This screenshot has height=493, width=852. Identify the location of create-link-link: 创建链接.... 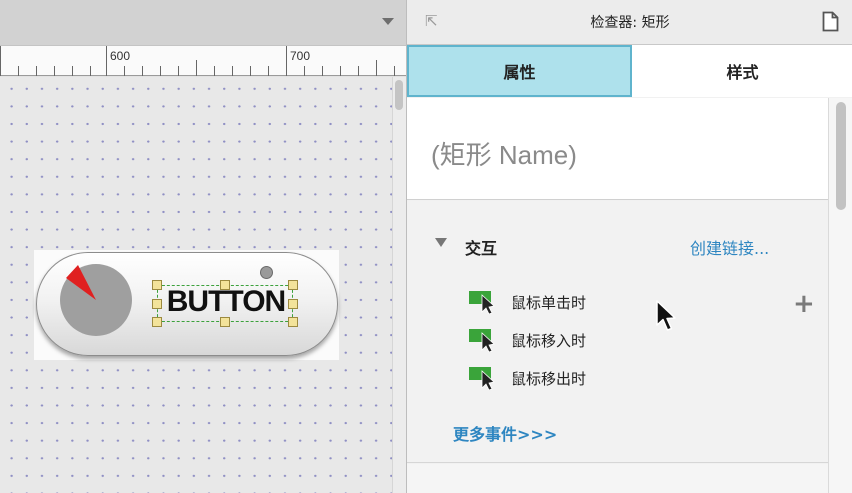
(729, 247).